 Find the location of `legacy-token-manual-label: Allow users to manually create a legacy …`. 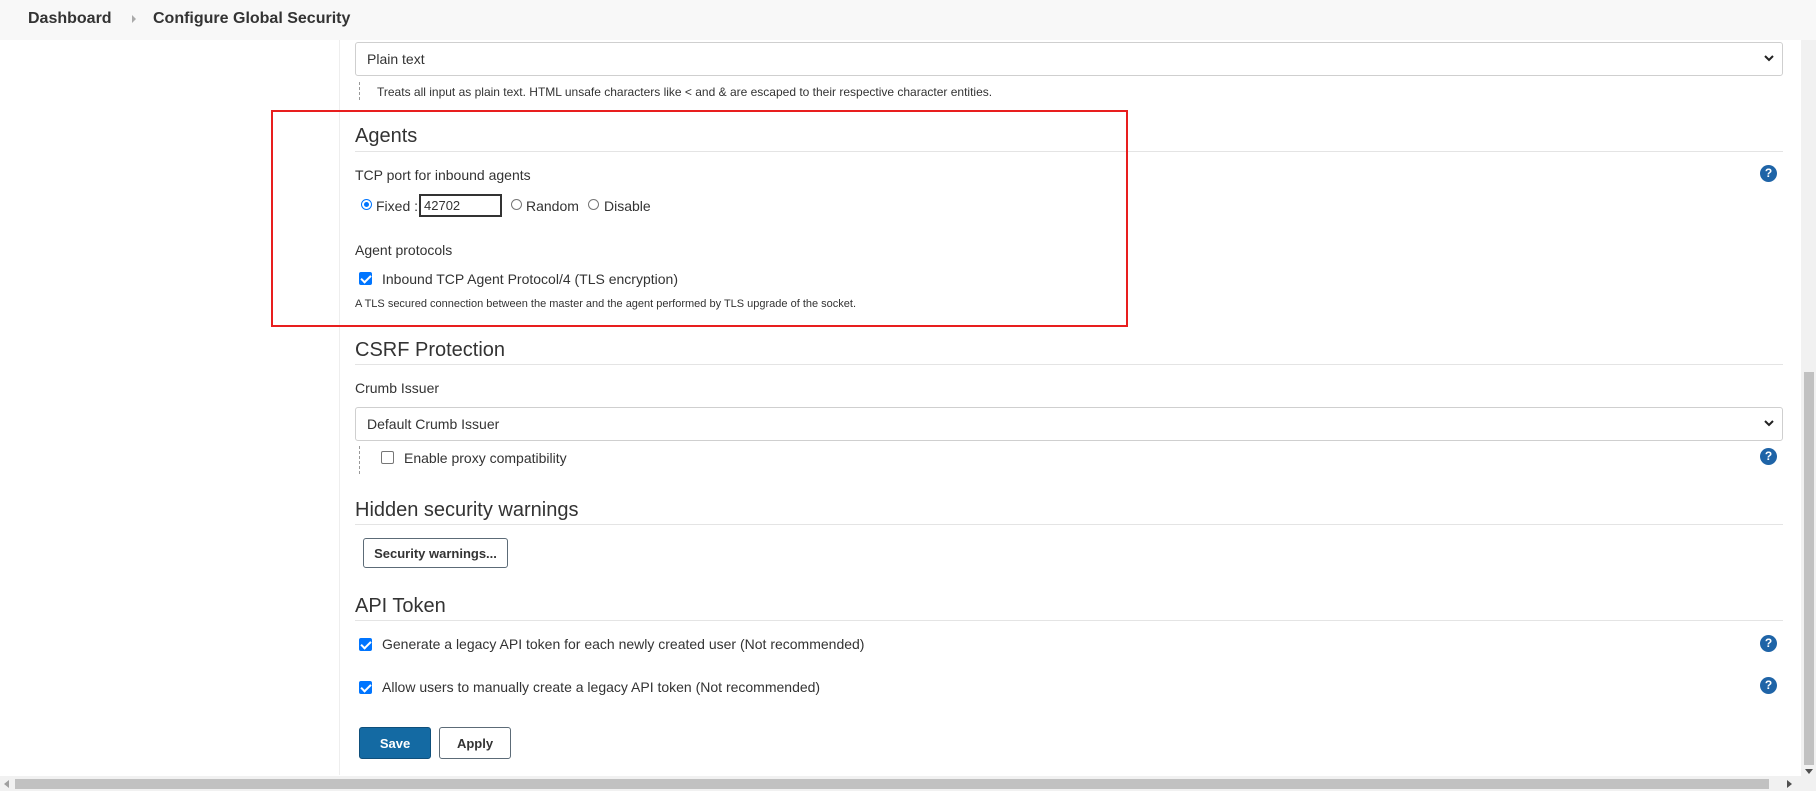

legacy-token-manual-label: Allow users to manually create a legacy … is located at coordinates (601, 687).